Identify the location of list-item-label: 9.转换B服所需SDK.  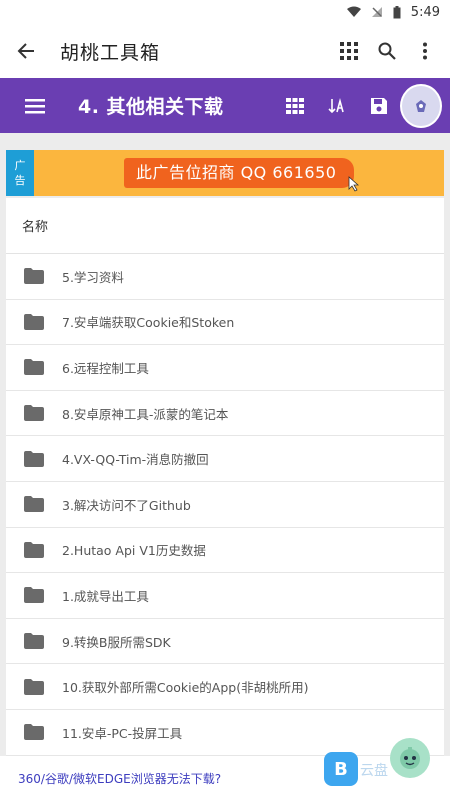
(116, 642).